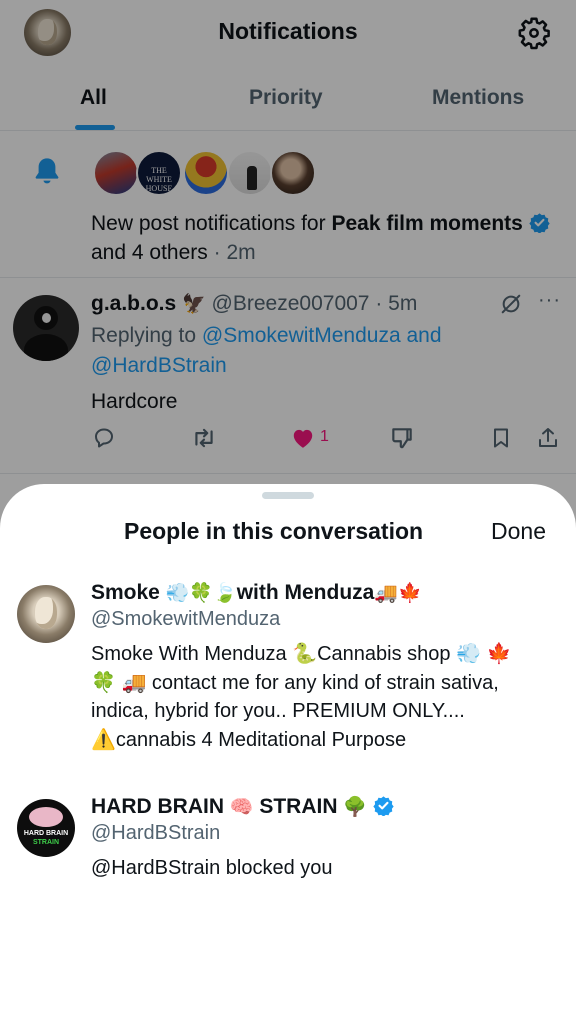 Image resolution: width=576 pixels, height=1024 pixels. I want to click on person-name: HARD BRAIN 🧠 STRAIN 🌳, so click(242, 807).